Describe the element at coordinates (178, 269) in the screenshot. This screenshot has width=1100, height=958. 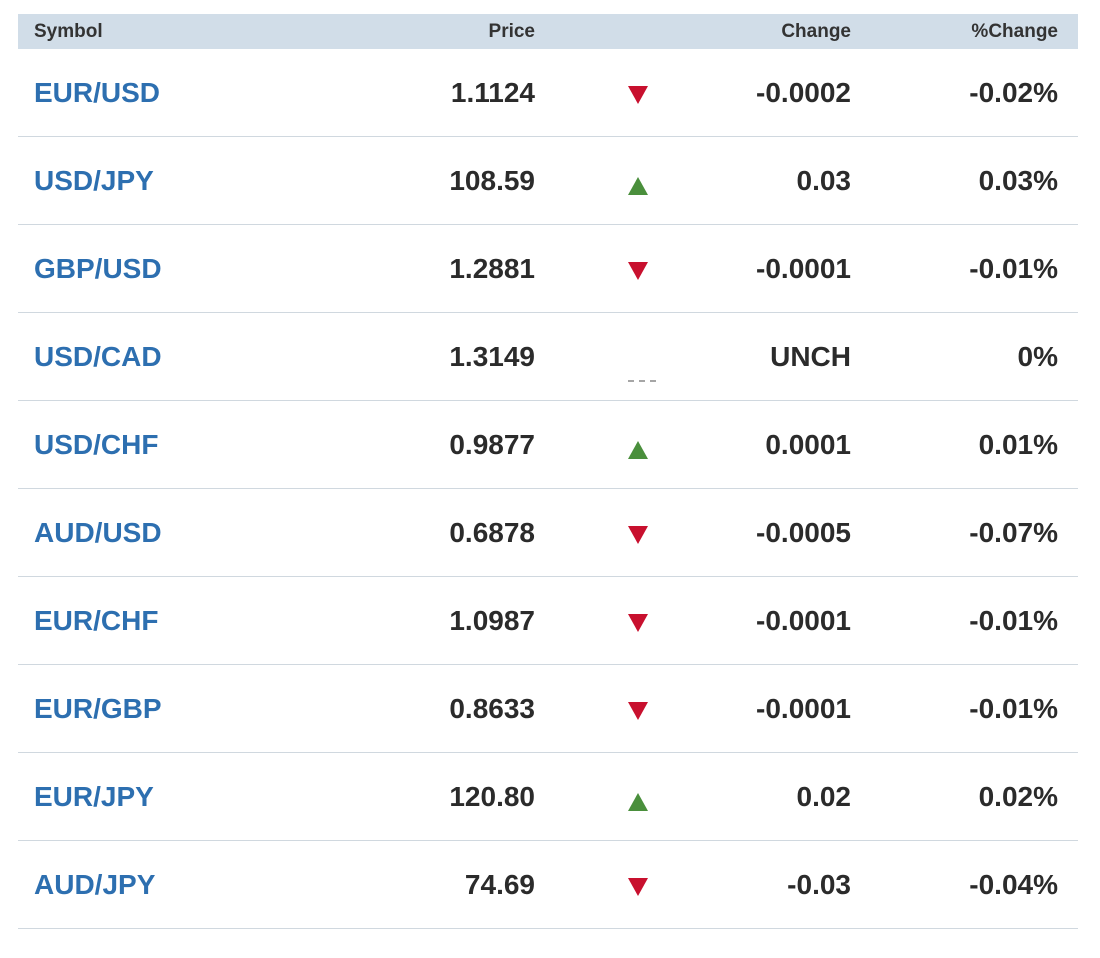
I see `symbol-cell: GBP/USD` at that location.